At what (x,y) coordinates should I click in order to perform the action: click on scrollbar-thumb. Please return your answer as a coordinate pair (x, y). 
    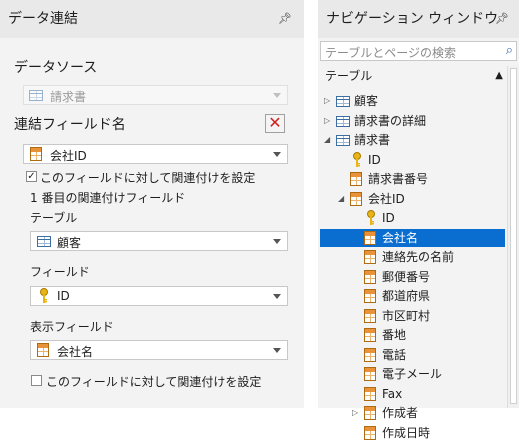
    Looking at the image, I should click on (513, 236).